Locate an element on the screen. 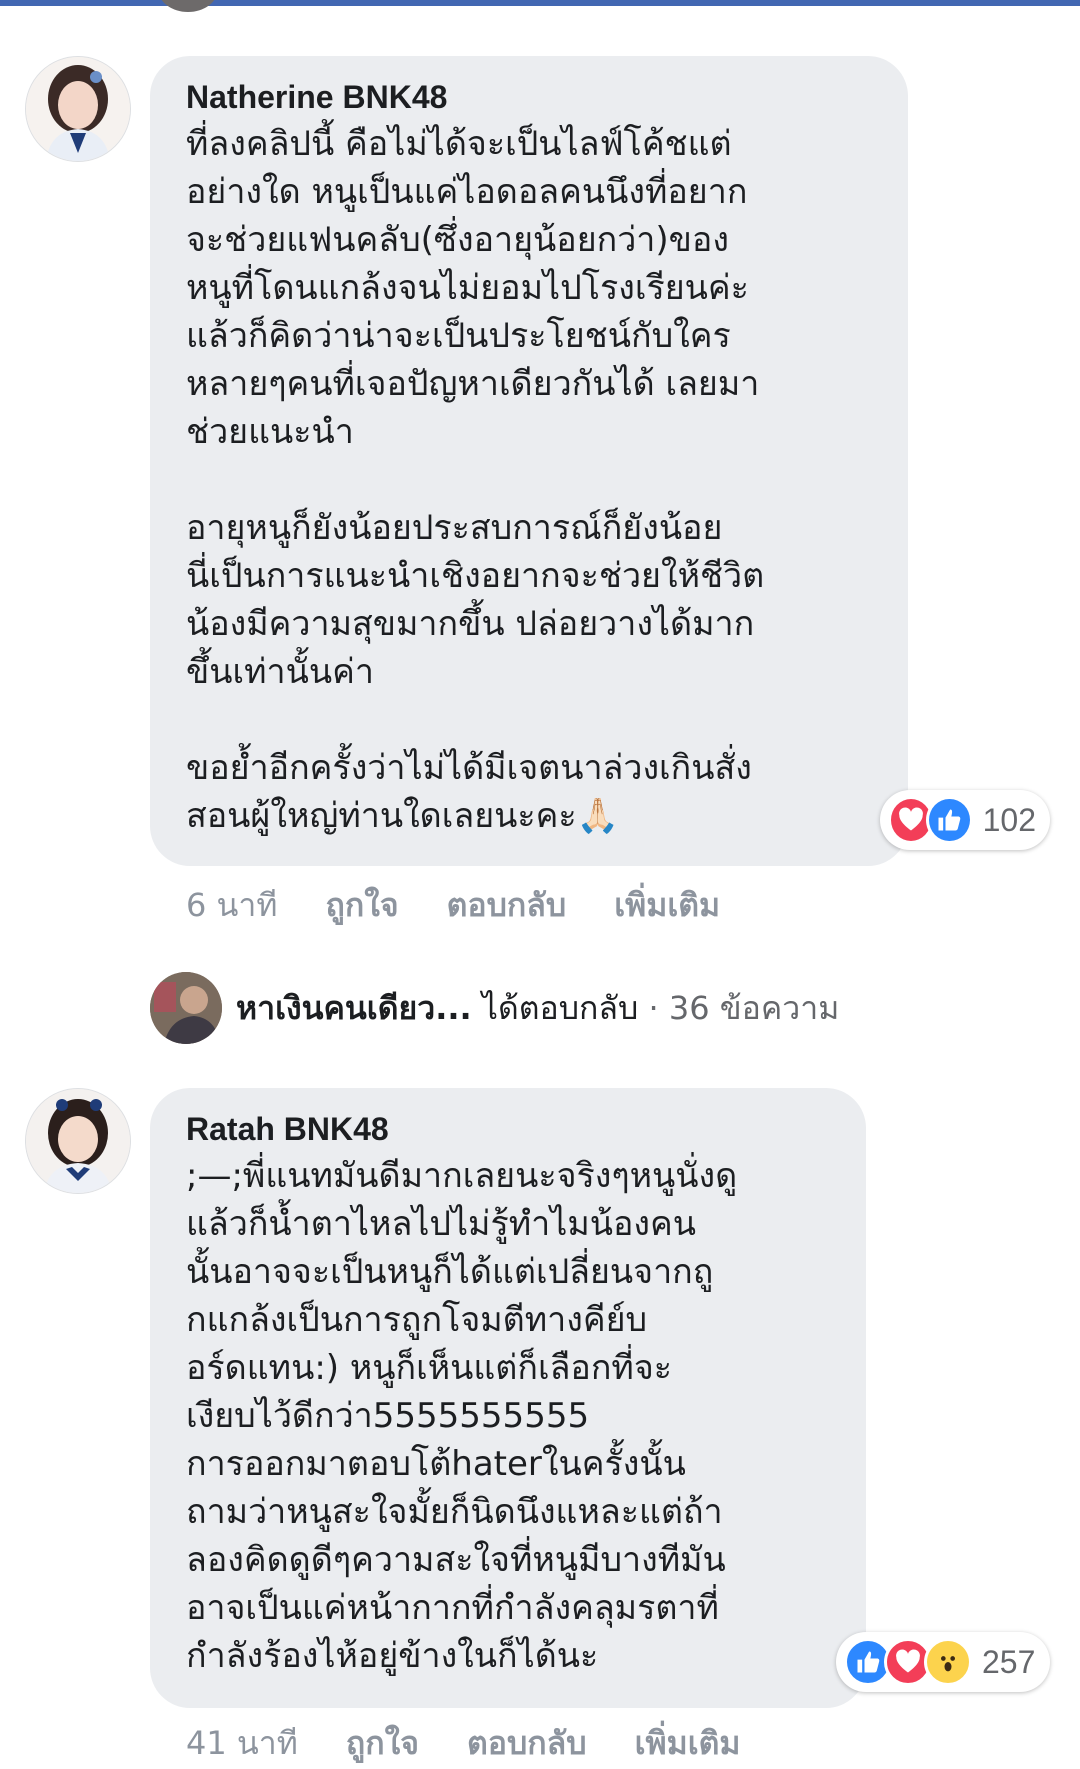 The height and width of the screenshot is (1769, 1080). reply-summary-text: หาเงินคนเดียว... ได้ตอบกลับ · 36 ข้อความ is located at coordinates (537, 1008).